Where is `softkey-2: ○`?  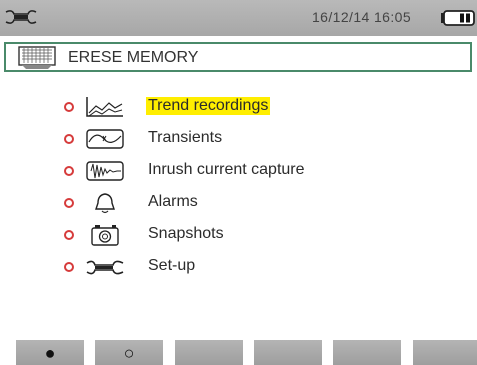 softkey-2: ○ is located at coordinates (129, 352).